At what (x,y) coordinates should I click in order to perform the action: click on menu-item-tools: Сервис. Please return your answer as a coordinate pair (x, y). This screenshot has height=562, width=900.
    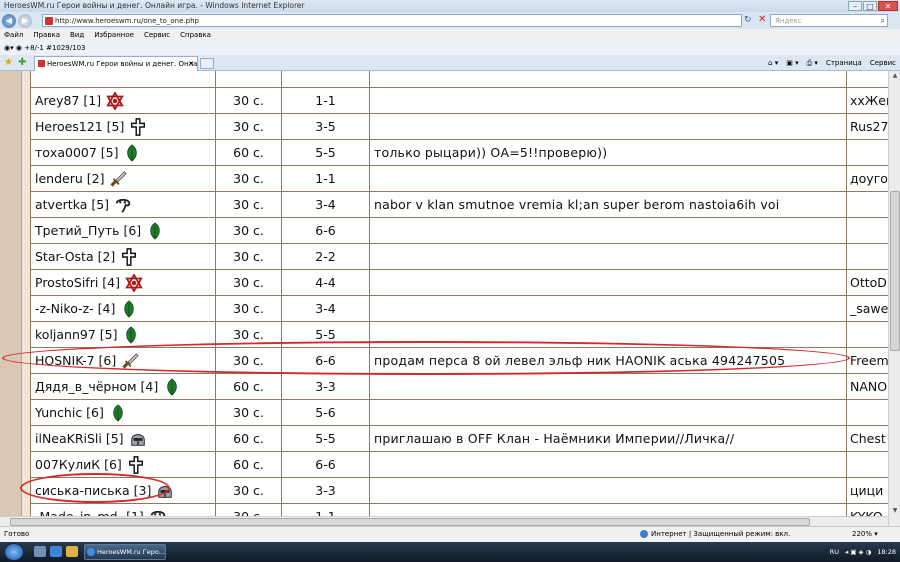
    Looking at the image, I should click on (157, 35).